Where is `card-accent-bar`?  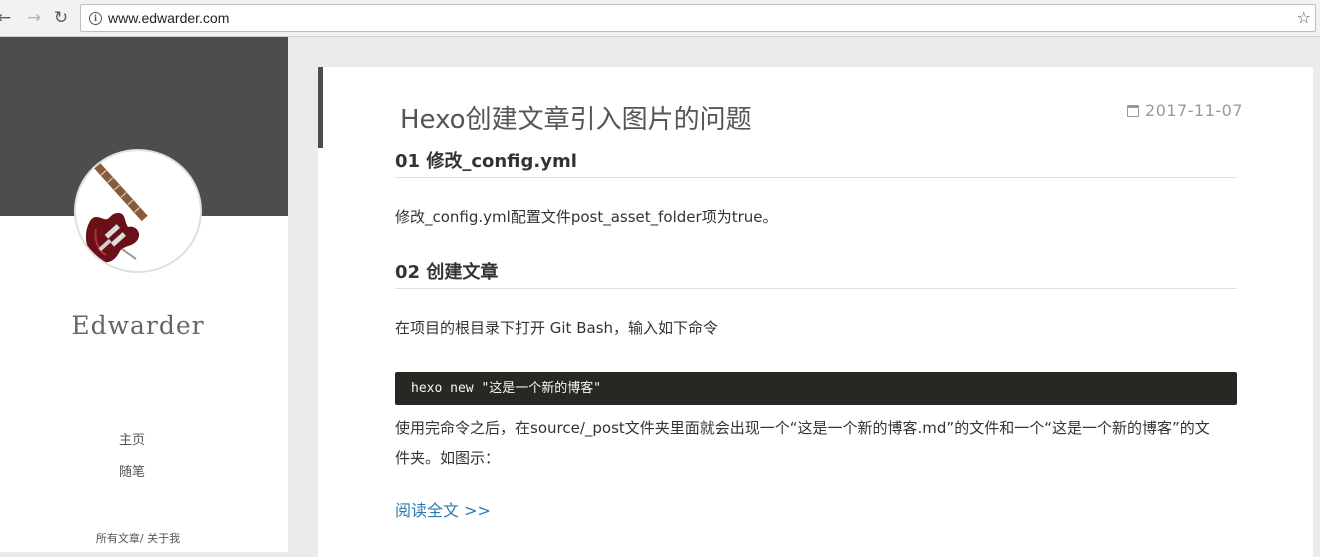 card-accent-bar is located at coordinates (320, 107).